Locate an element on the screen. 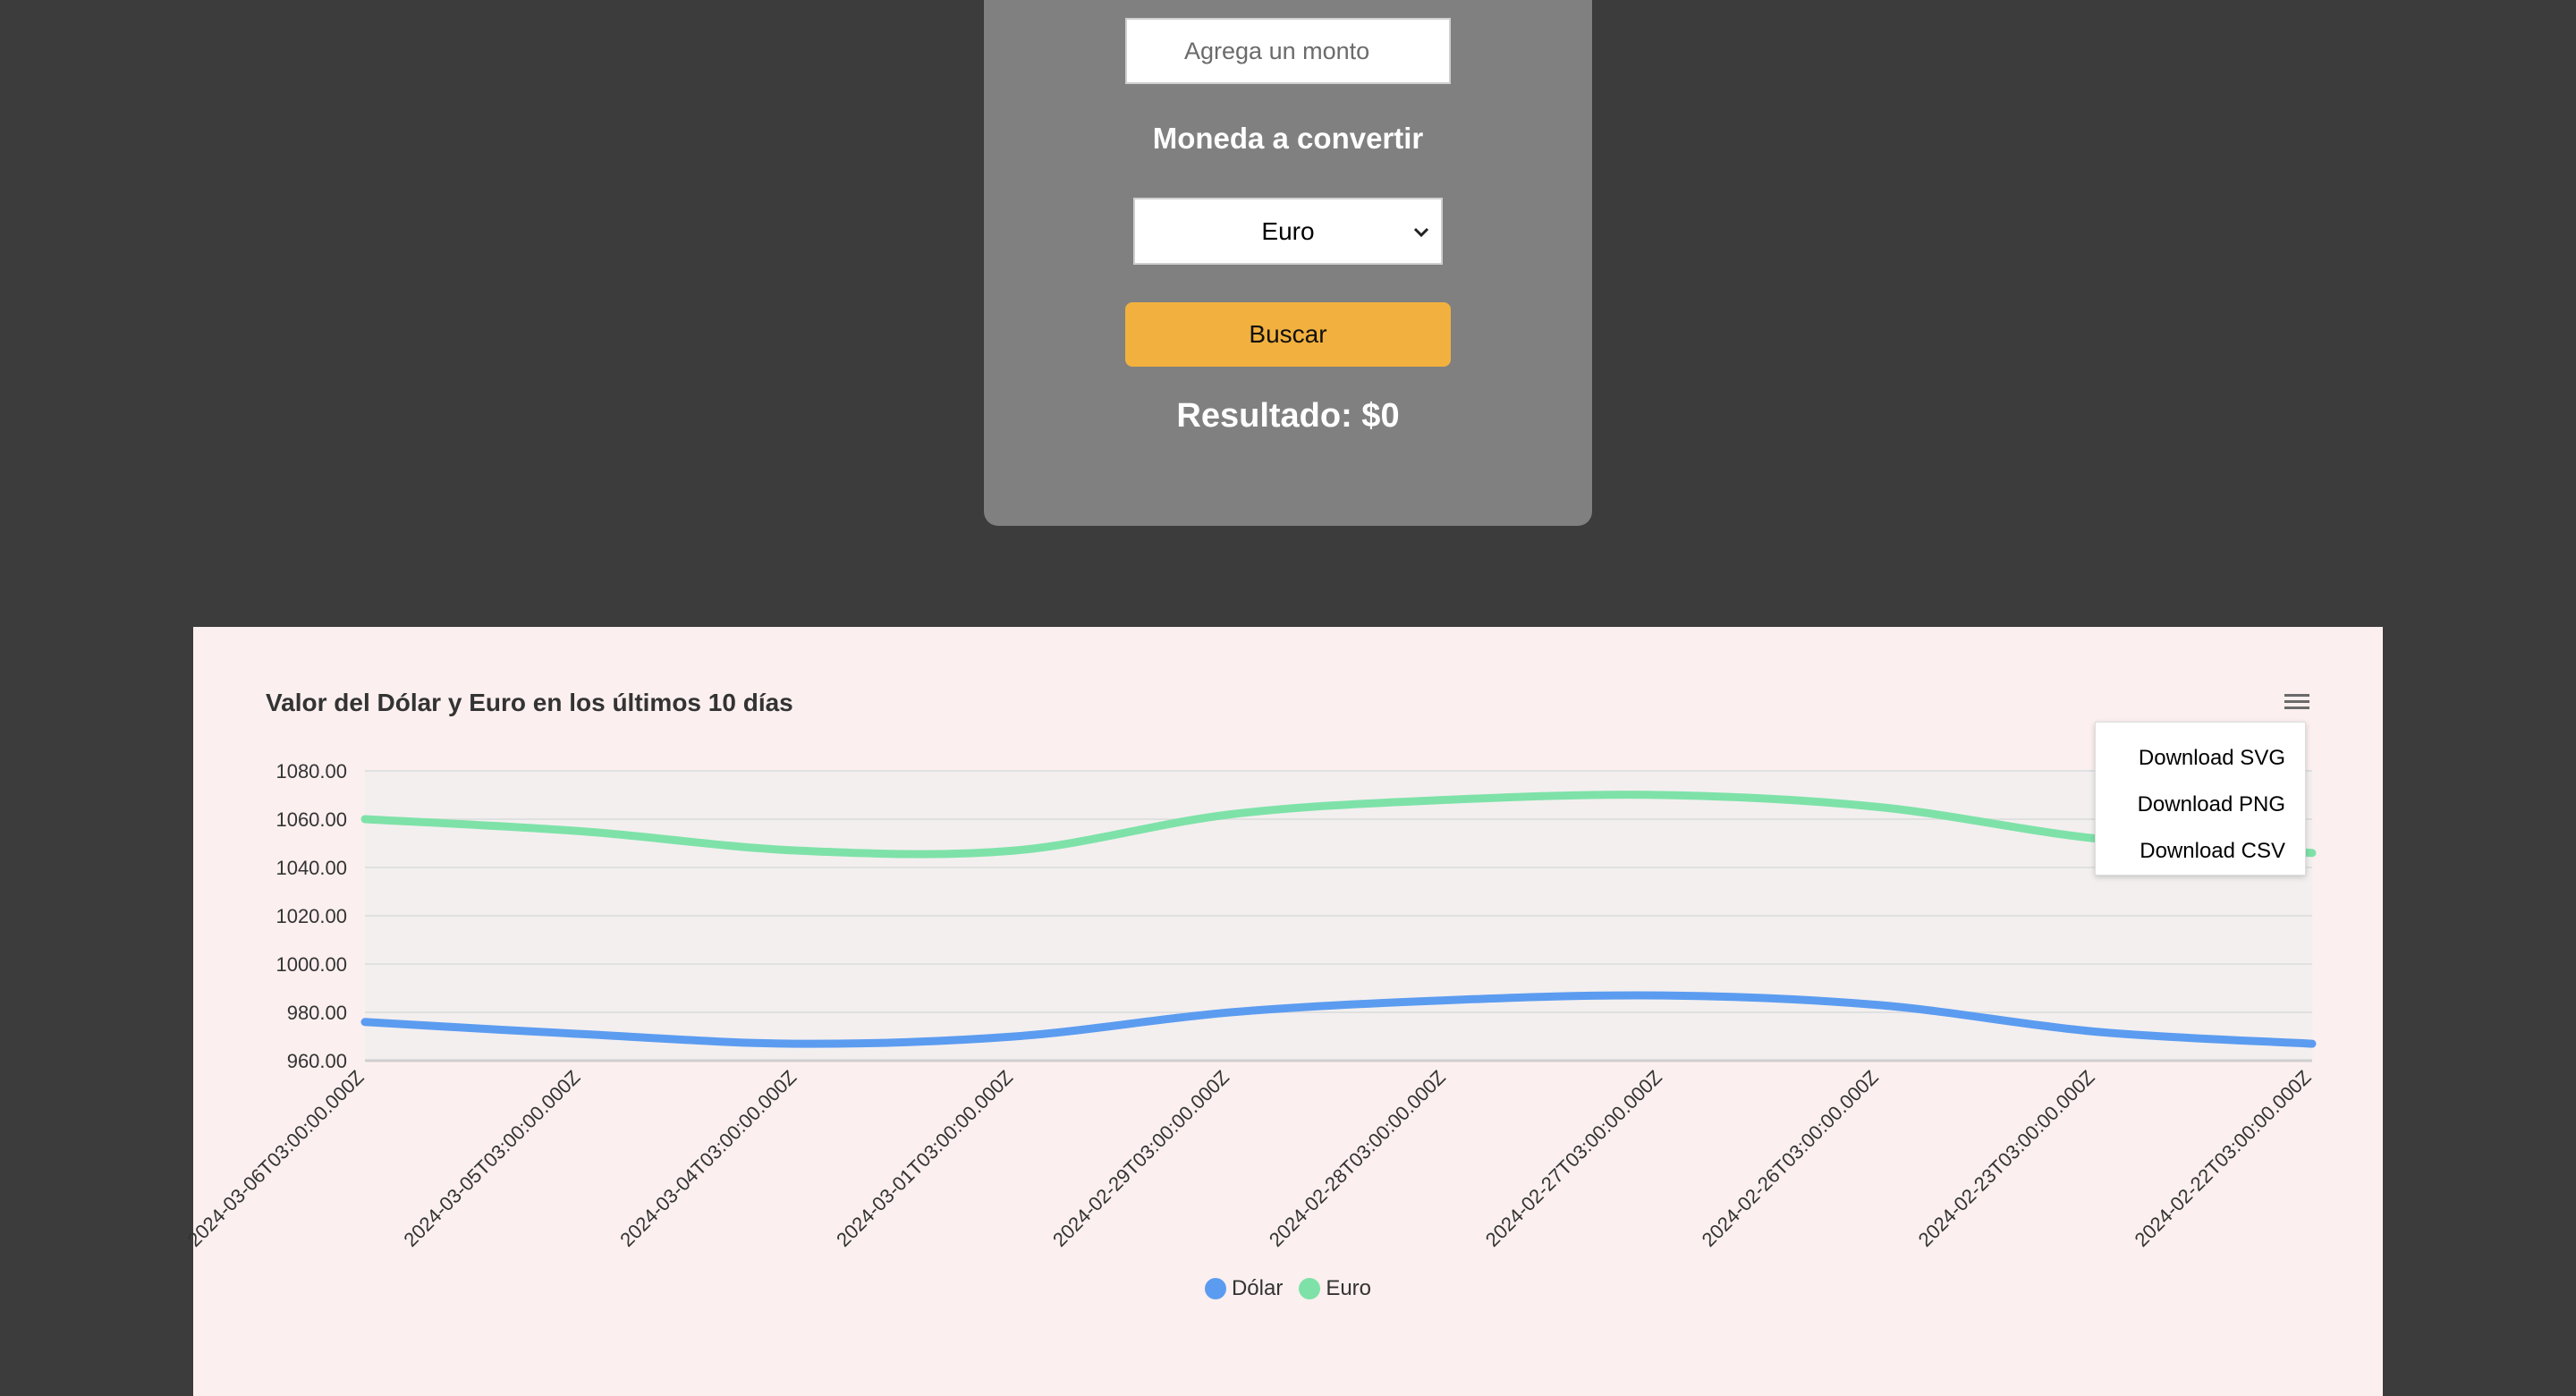 This screenshot has height=1396, width=2576. x-tick-label: 2024-03-01T03:00:00.000Z is located at coordinates (924, 1158).